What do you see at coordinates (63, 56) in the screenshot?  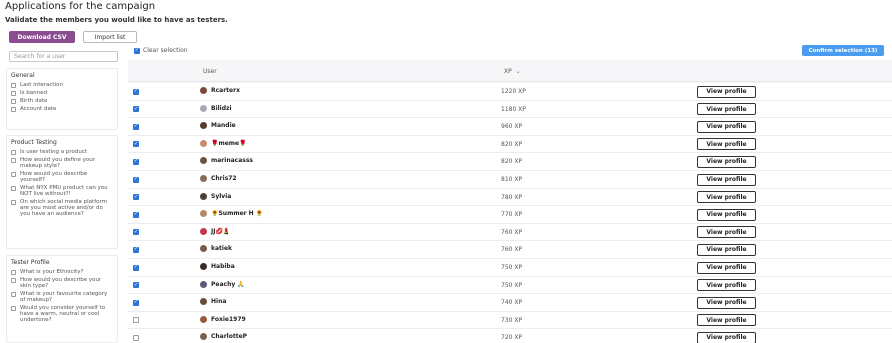 I see `search-input: Search for a user` at bounding box center [63, 56].